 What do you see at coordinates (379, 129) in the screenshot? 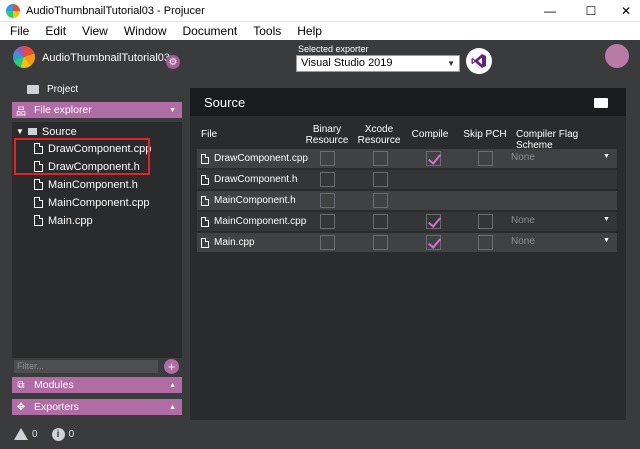
I see `col-header-xcode-line1: Xcode` at bounding box center [379, 129].